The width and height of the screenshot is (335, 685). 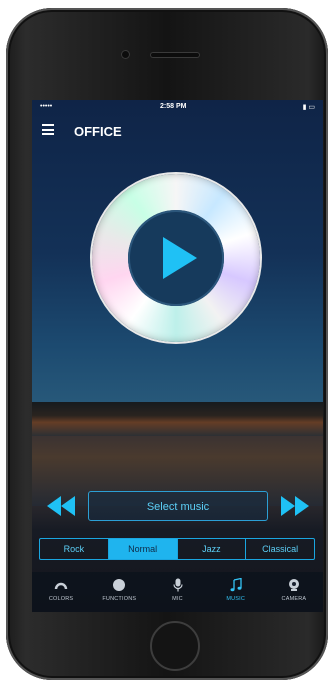 What do you see at coordinates (173, 106) in the screenshot?
I see `status-time: 2:58 PM` at bounding box center [173, 106].